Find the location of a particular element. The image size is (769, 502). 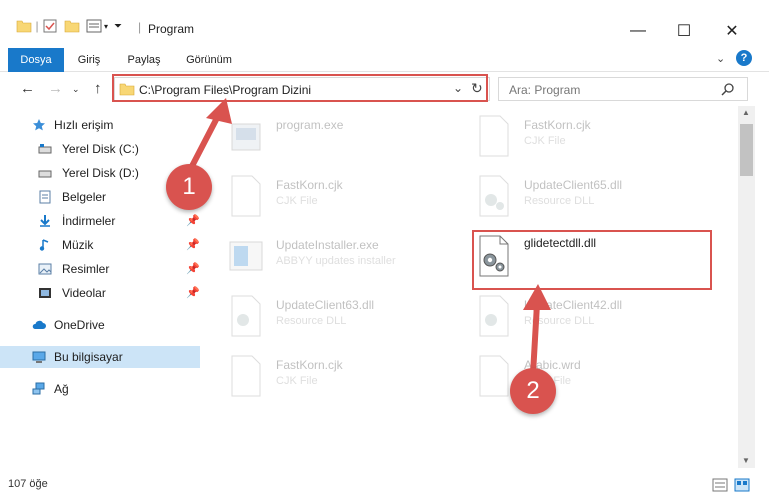

step-badge-1: 1 is located at coordinates (189, 187).